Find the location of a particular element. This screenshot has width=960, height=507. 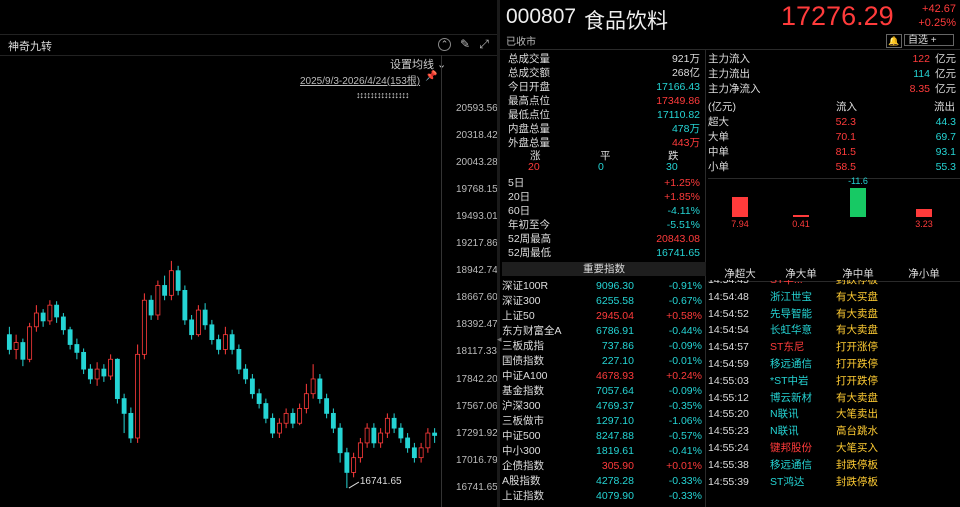

index-row: 上证指数 4079.90 -0.33% is located at coordinates (602, 496).